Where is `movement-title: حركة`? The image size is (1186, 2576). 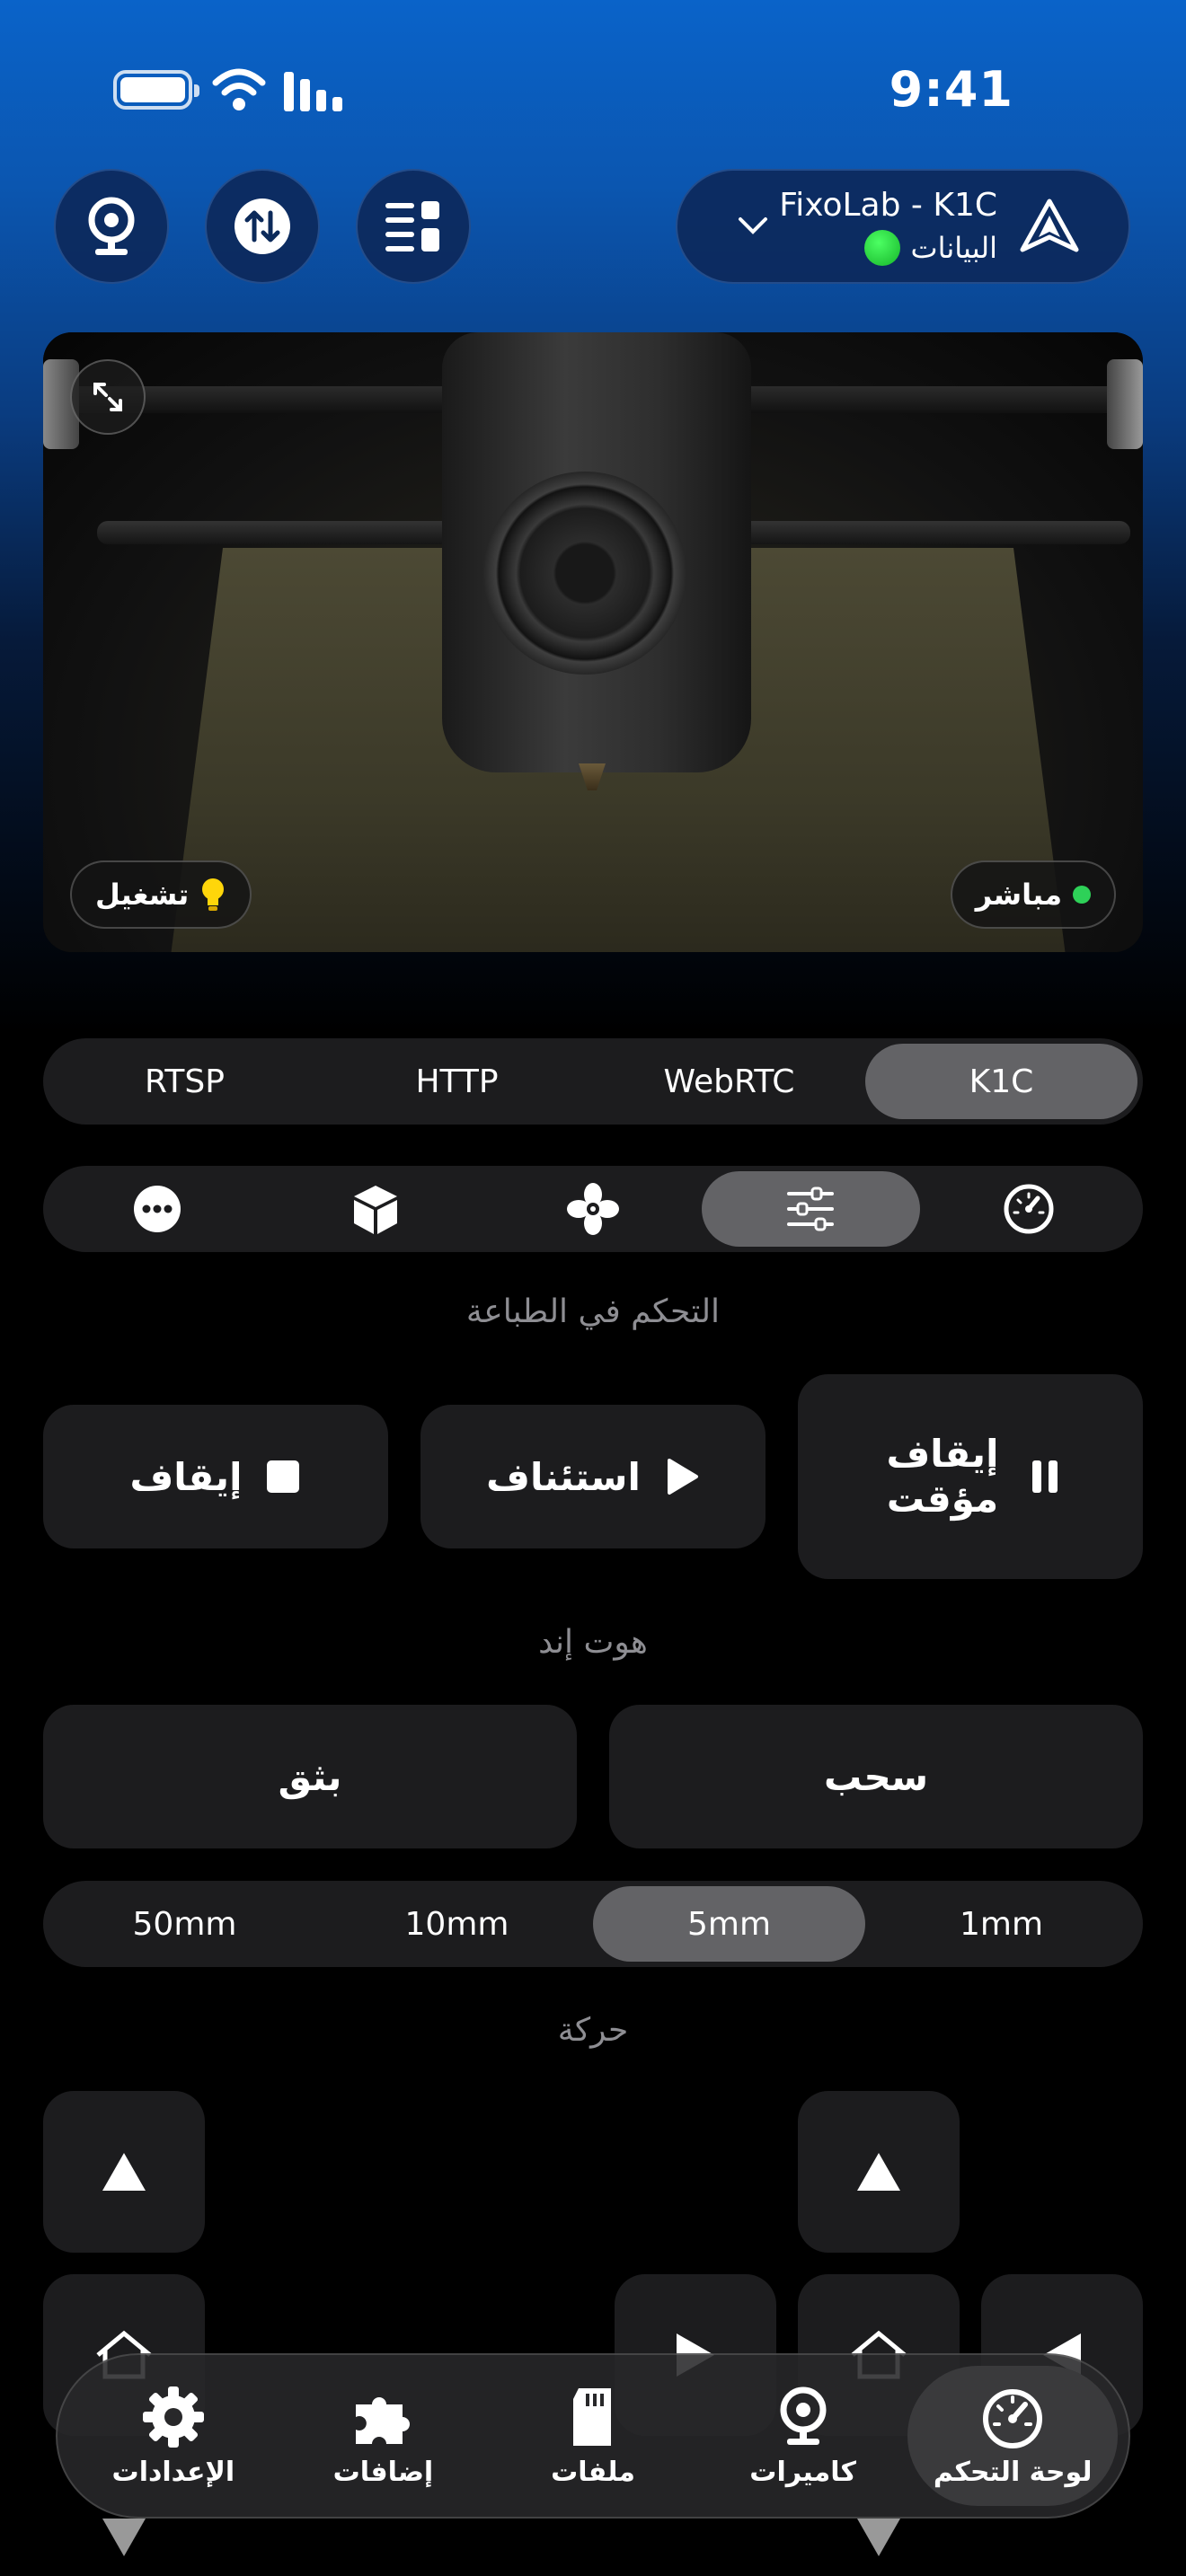 movement-title: حركة is located at coordinates (593, 2030).